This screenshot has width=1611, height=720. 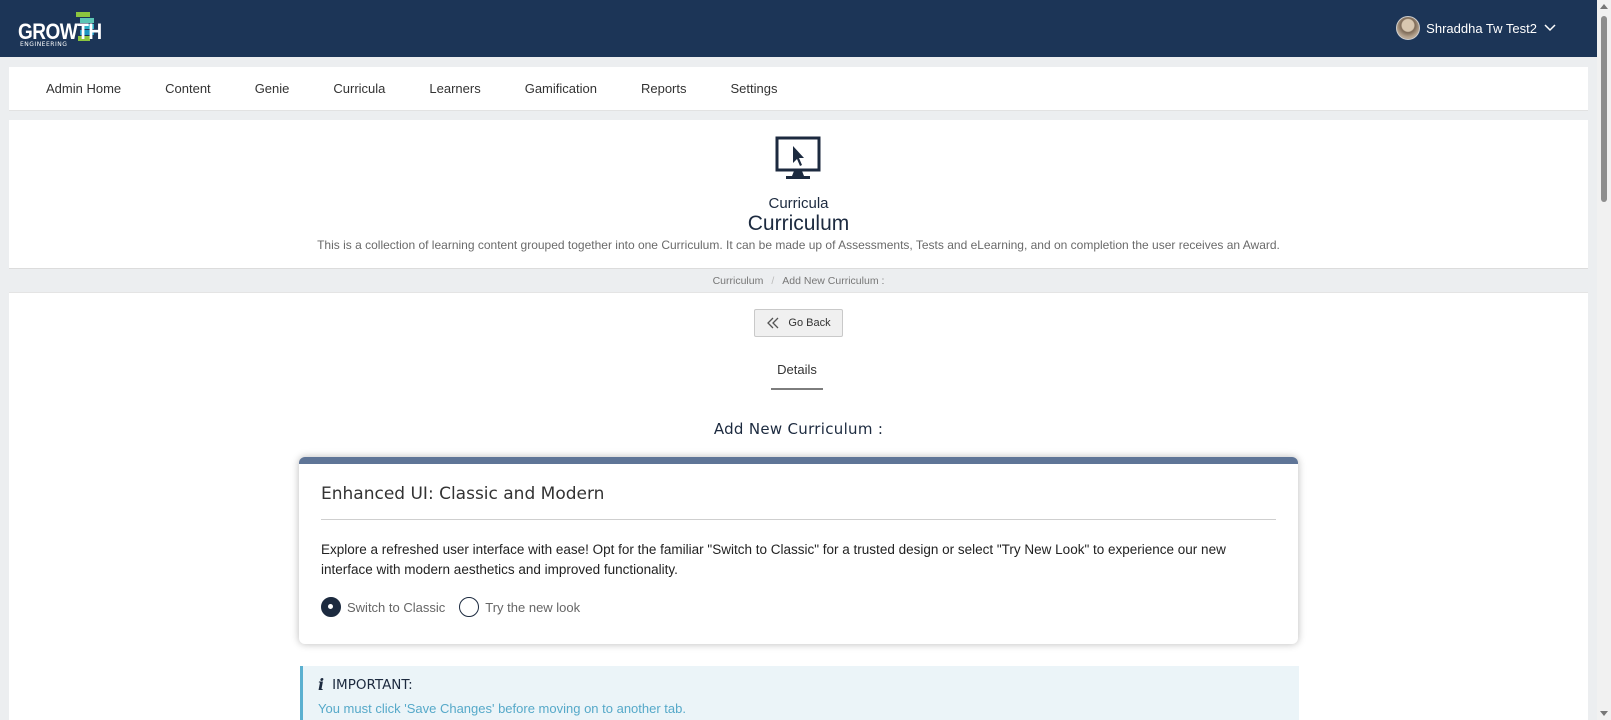 What do you see at coordinates (738, 281) in the screenshot?
I see `breadcrumb-curriculum: Curriculum` at bounding box center [738, 281].